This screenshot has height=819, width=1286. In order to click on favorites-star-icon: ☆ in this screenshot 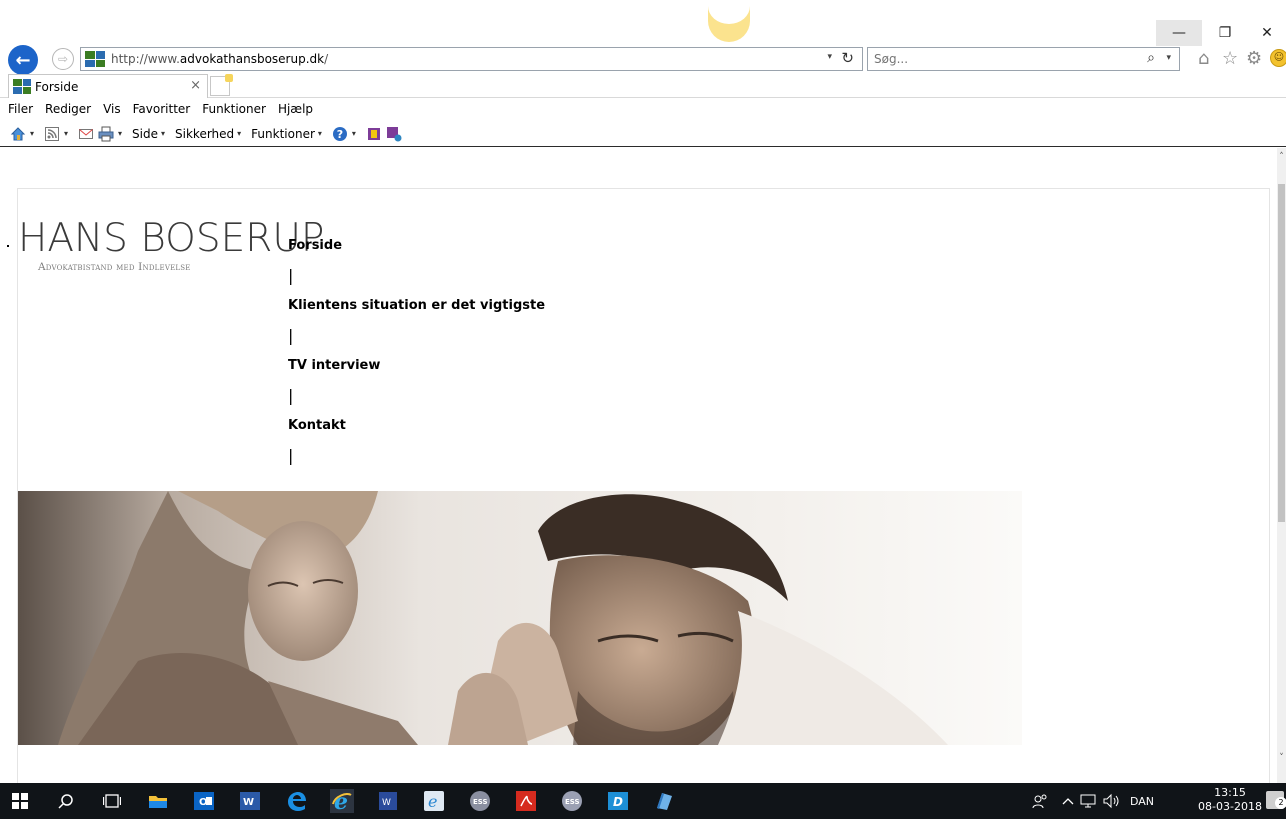, I will do `click(1230, 58)`.